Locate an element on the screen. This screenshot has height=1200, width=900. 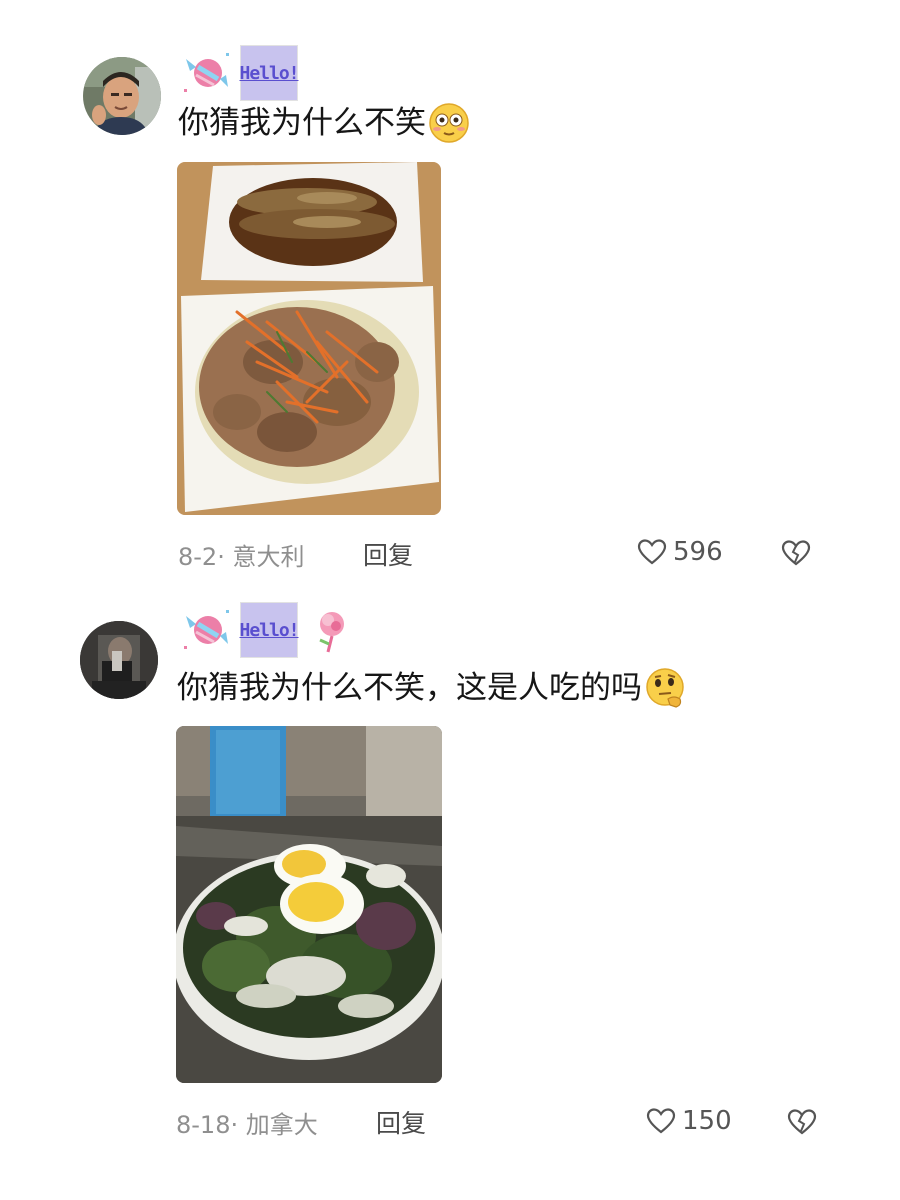
candy-badge-icon is located at coordinates (207, 630).